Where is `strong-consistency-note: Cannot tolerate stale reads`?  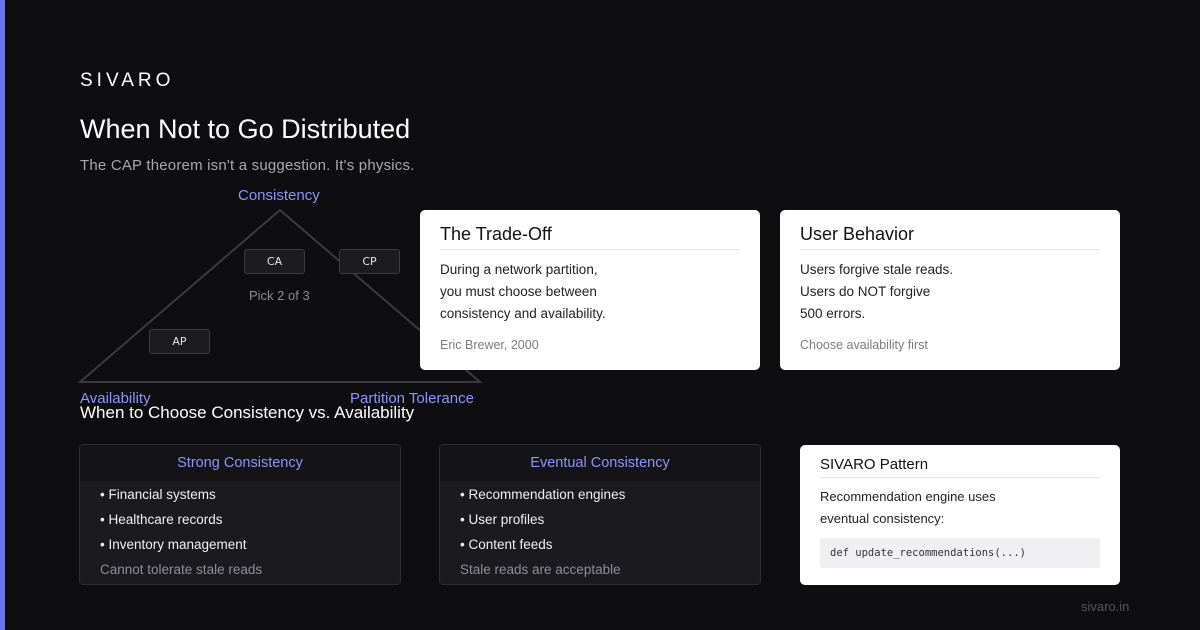
strong-consistency-note: Cannot tolerate stale reads is located at coordinates (181, 569).